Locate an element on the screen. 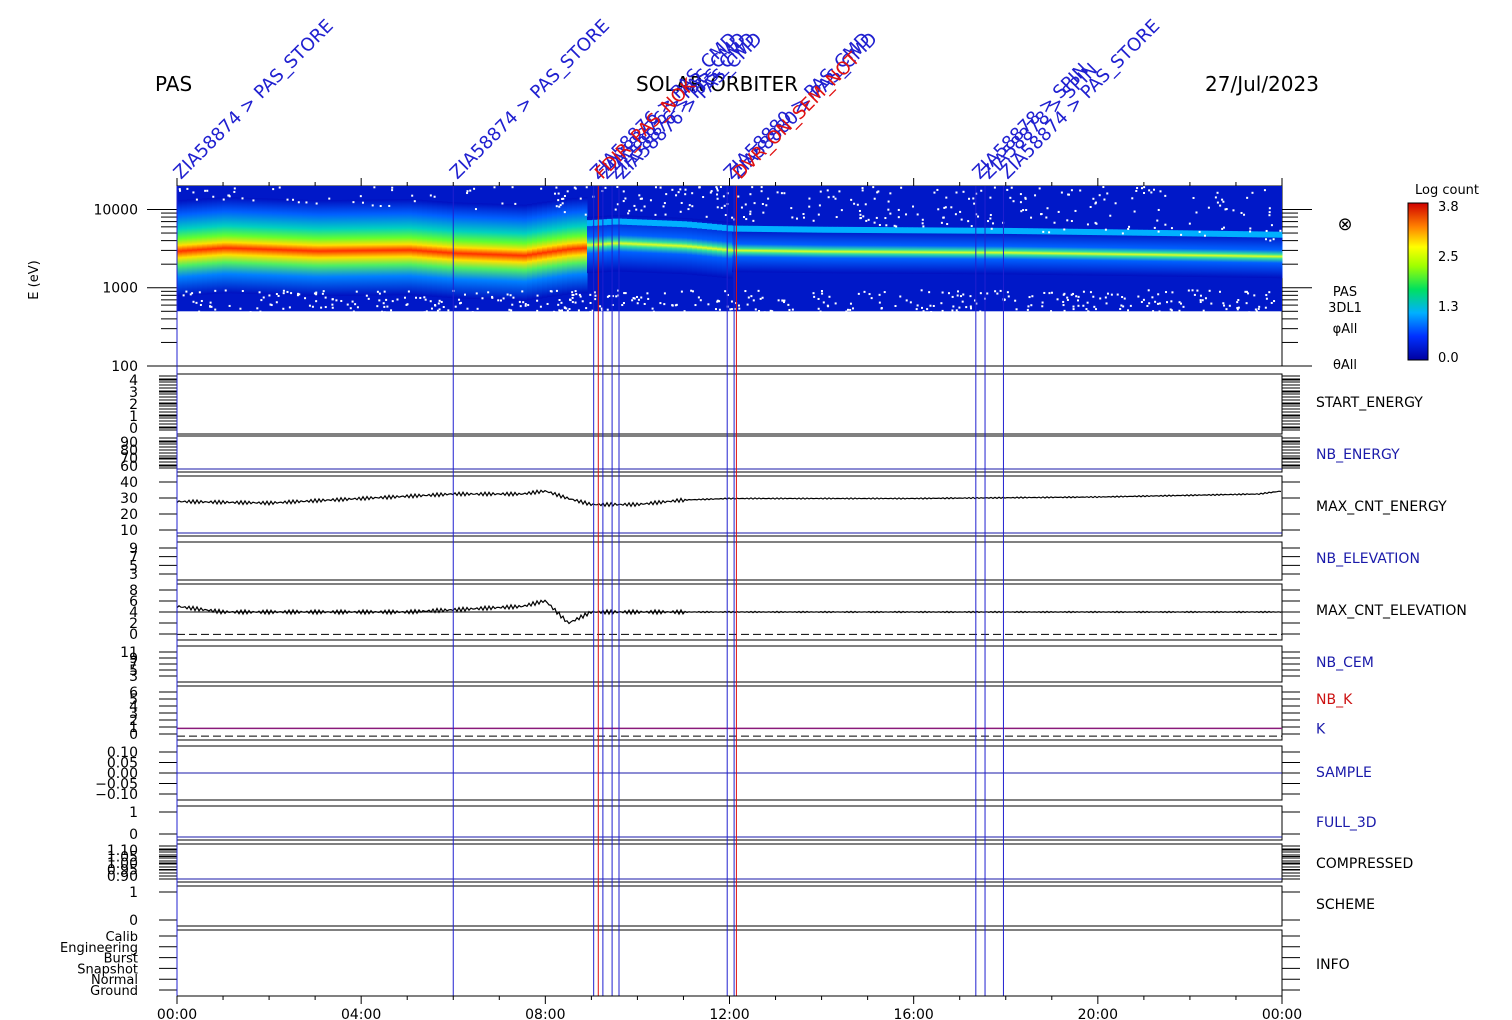  time-tick-label: 12:00 is located at coordinates (729, 1013).